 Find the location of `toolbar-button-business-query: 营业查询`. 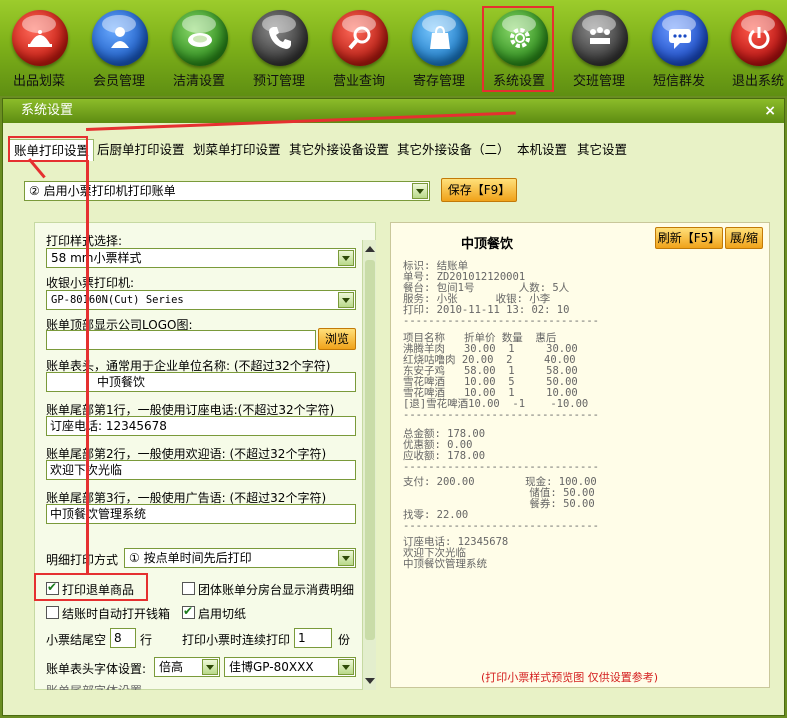

toolbar-button-business-query: 营业查询 is located at coordinates (359, 48).